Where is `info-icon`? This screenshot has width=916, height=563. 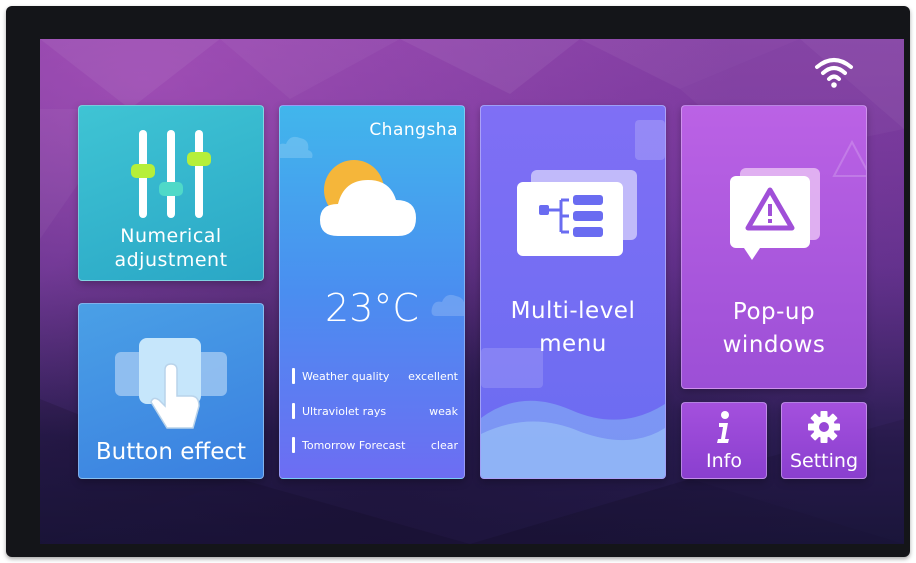
info-icon is located at coordinates (723, 427).